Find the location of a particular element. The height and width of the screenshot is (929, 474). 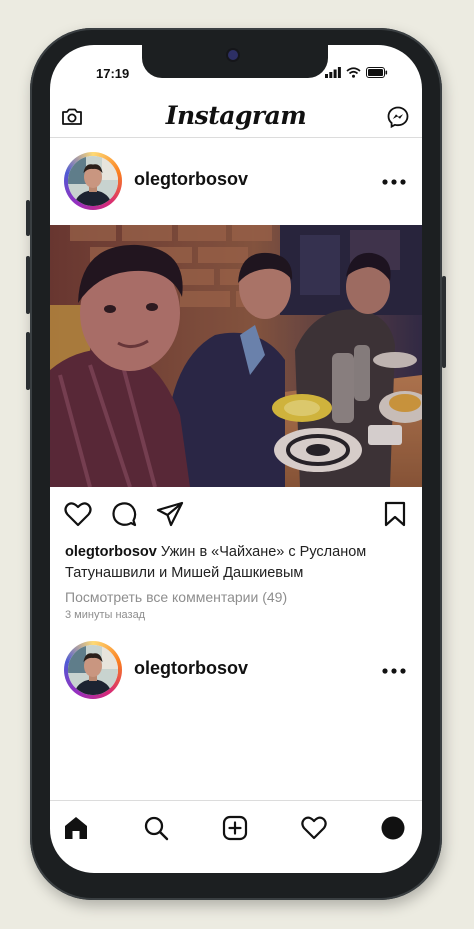

instagram-logo: Instagram is located at coordinates (236, 115).